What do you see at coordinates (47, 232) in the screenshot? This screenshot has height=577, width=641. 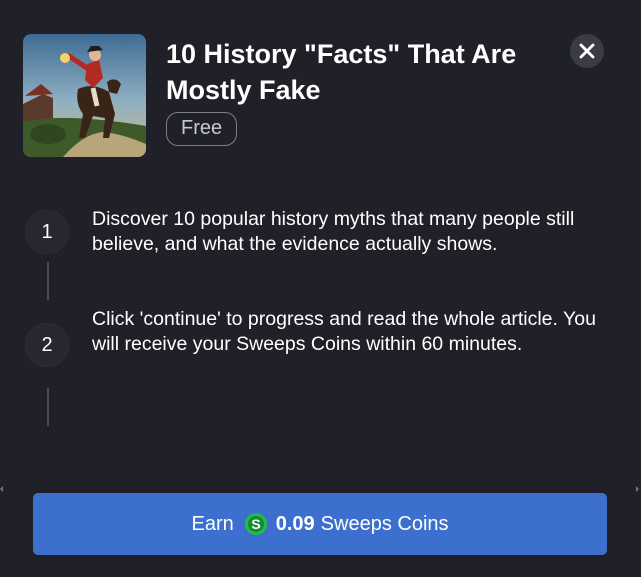 I see `step-number-1: 1` at bounding box center [47, 232].